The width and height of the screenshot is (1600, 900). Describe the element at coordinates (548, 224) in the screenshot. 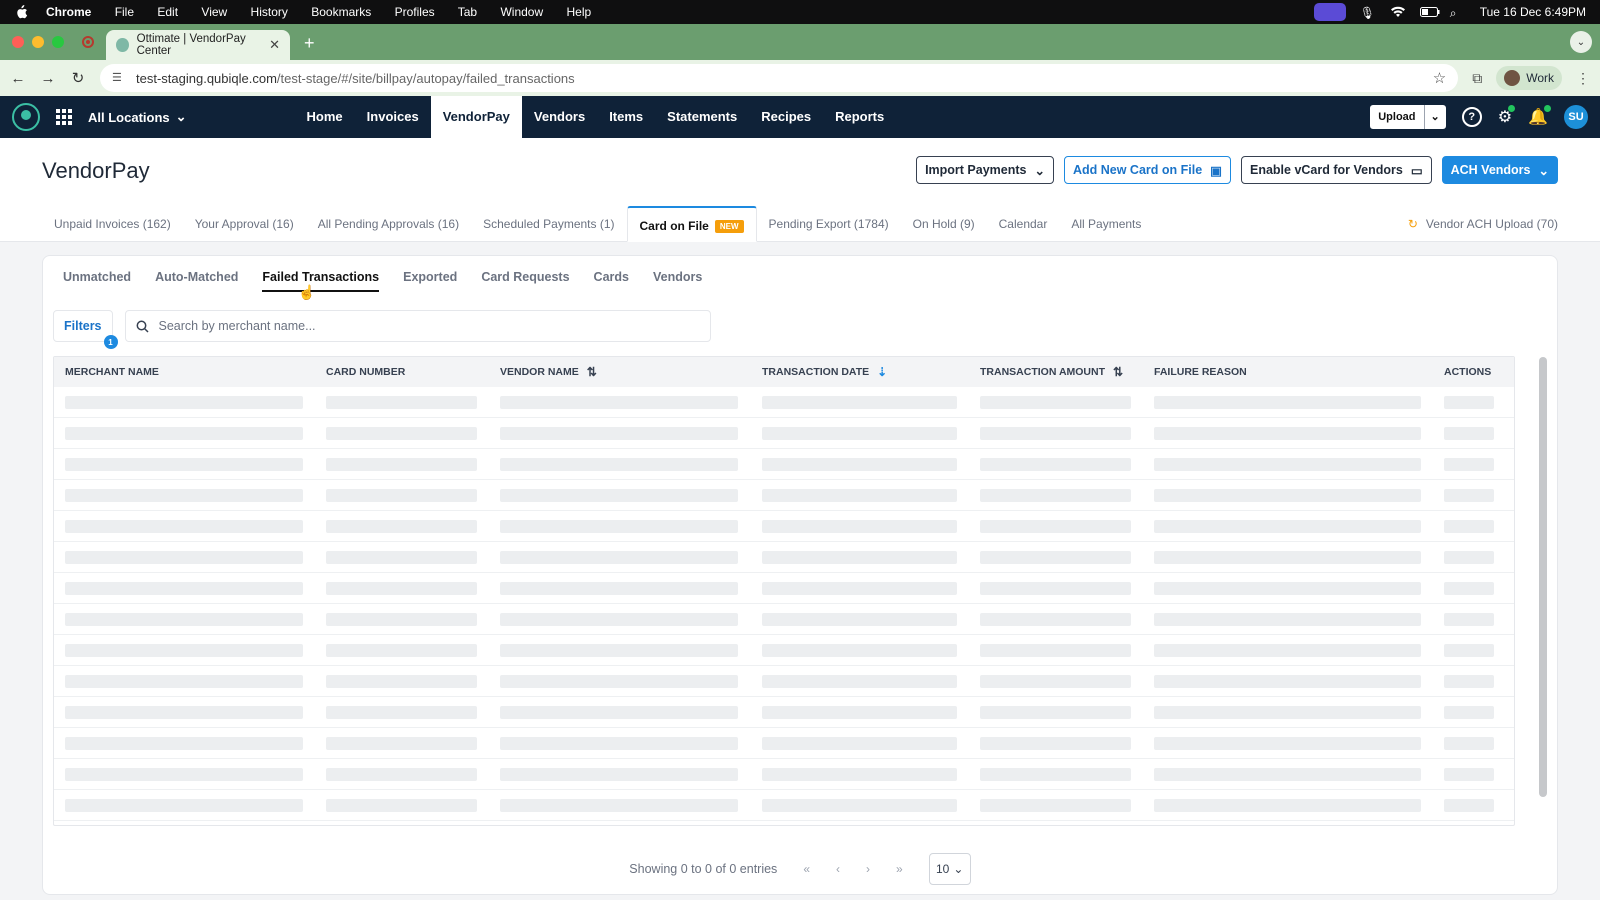

I see `tab-scheduled-payments: Scheduled Payments (1)` at that location.